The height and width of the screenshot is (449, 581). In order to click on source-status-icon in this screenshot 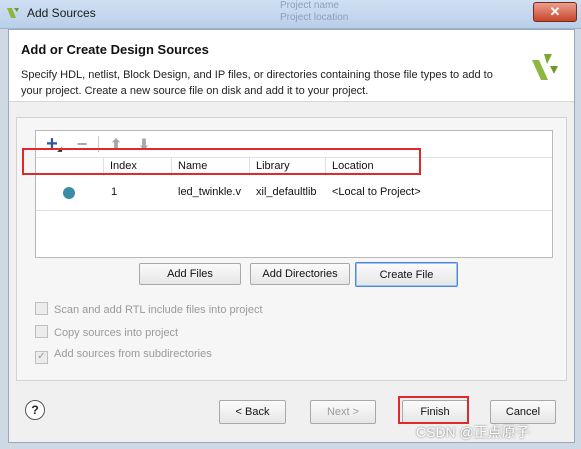, I will do `click(69, 193)`.